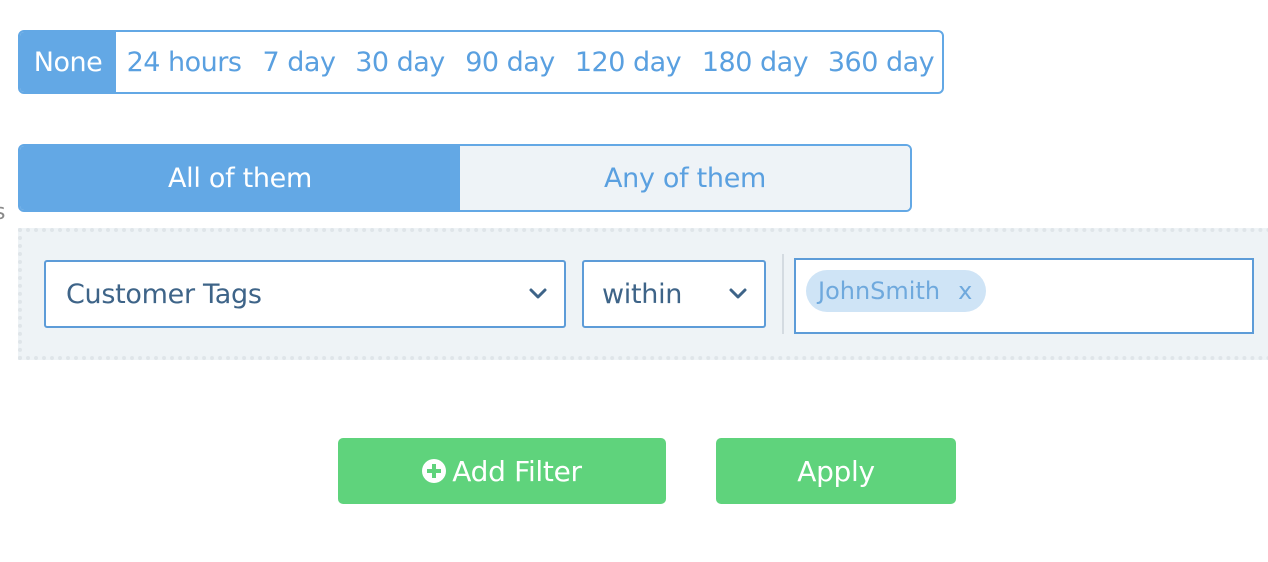 This screenshot has height=562, width=1268. I want to click on filter-field-select: Customer Tags, so click(305, 294).